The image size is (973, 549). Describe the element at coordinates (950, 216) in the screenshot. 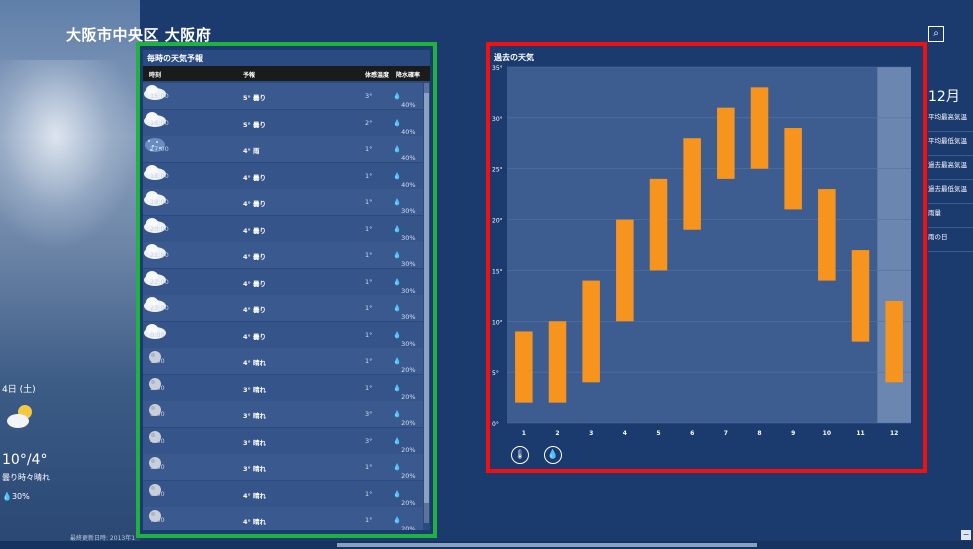

I see `month-stat-item: 雨量` at that location.